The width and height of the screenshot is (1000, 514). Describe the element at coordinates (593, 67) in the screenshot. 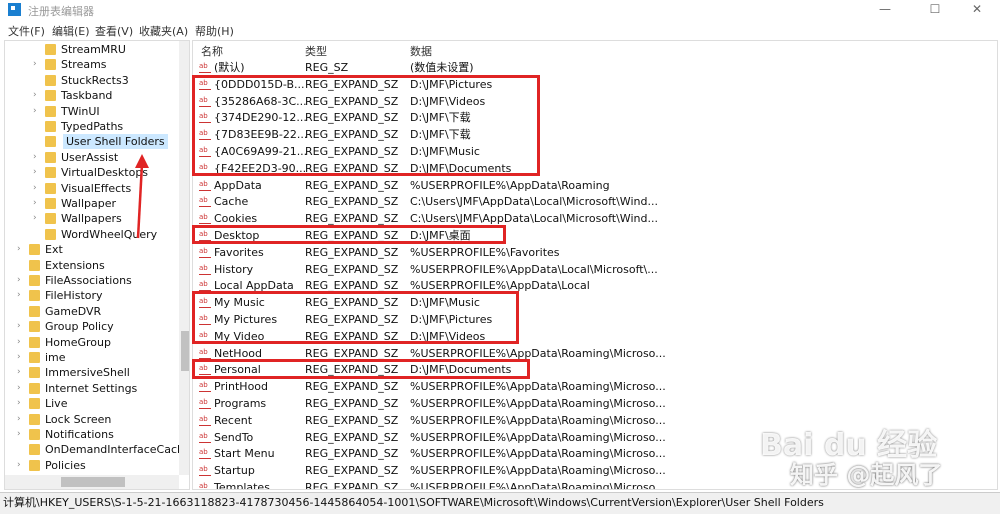

I see `value-row: ab (默认) REG_SZ (数值未设置)` at that location.